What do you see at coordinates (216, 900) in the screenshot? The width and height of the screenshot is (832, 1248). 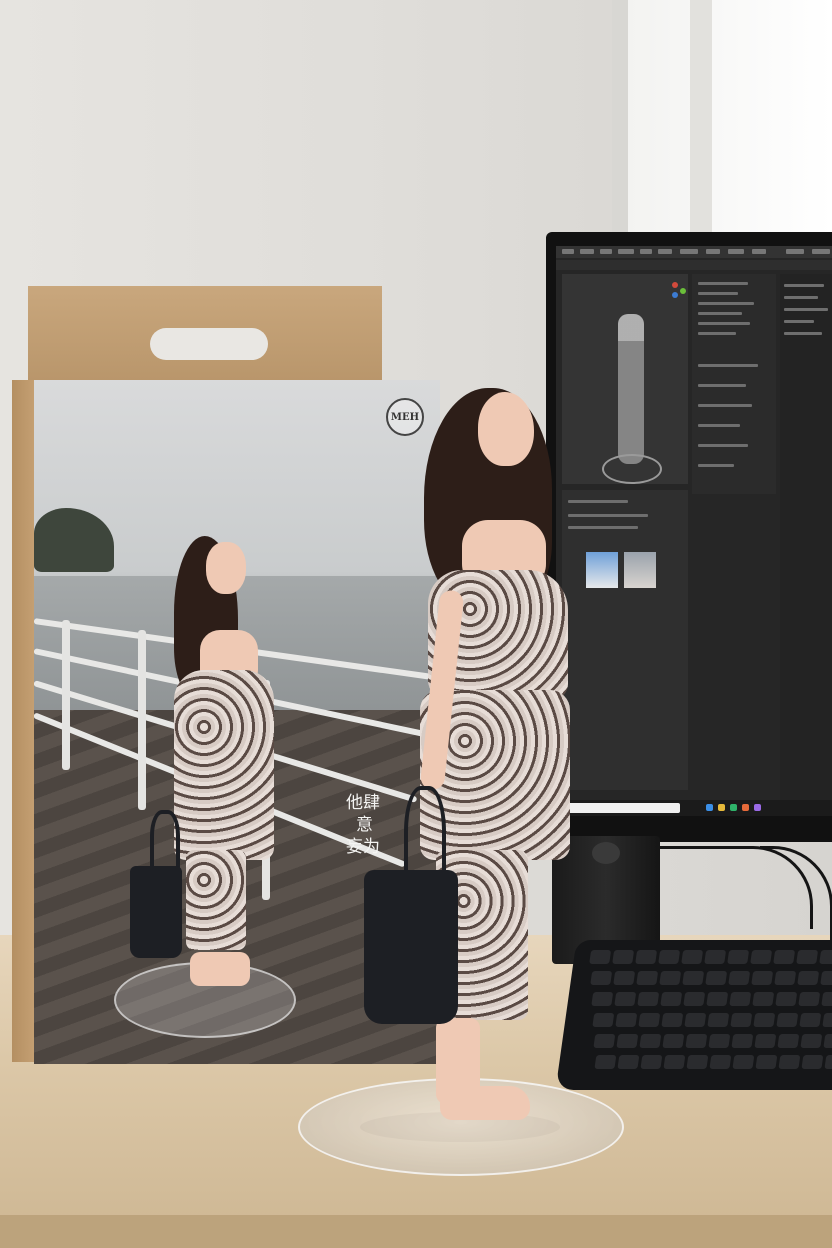 I see `box-figure-pants` at bounding box center [216, 900].